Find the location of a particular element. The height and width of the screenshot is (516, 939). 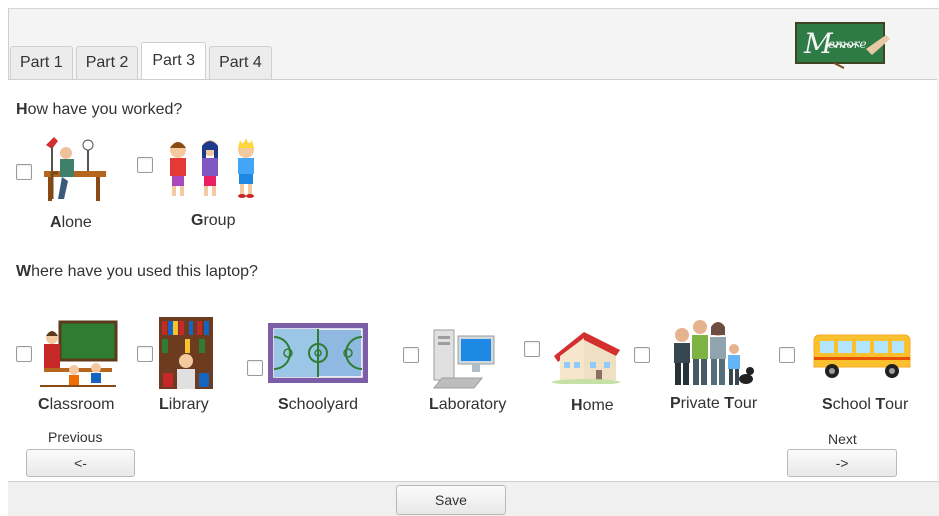

checkbox-alone is located at coordinates (24, 172).